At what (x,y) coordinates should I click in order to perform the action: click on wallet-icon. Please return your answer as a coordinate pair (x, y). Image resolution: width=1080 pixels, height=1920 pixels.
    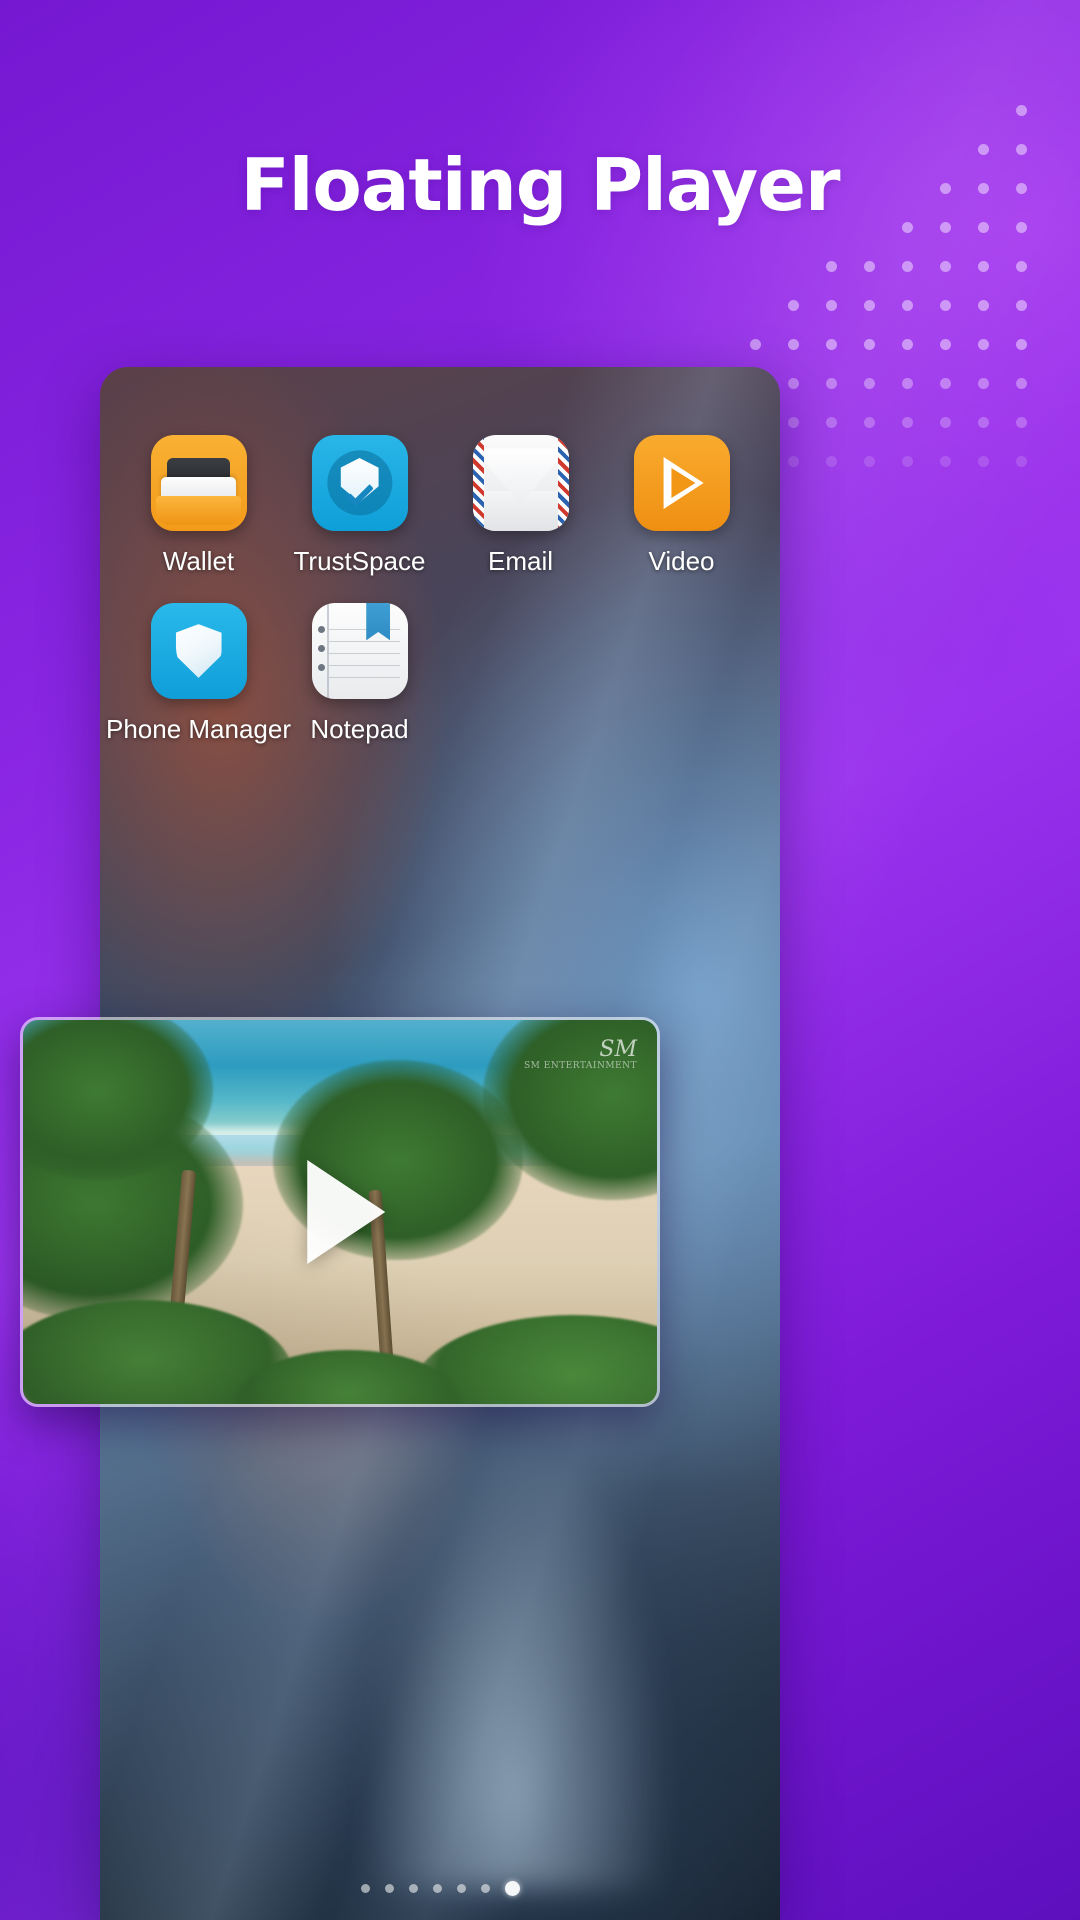
    Looking at the image, I should click on (198, 483).